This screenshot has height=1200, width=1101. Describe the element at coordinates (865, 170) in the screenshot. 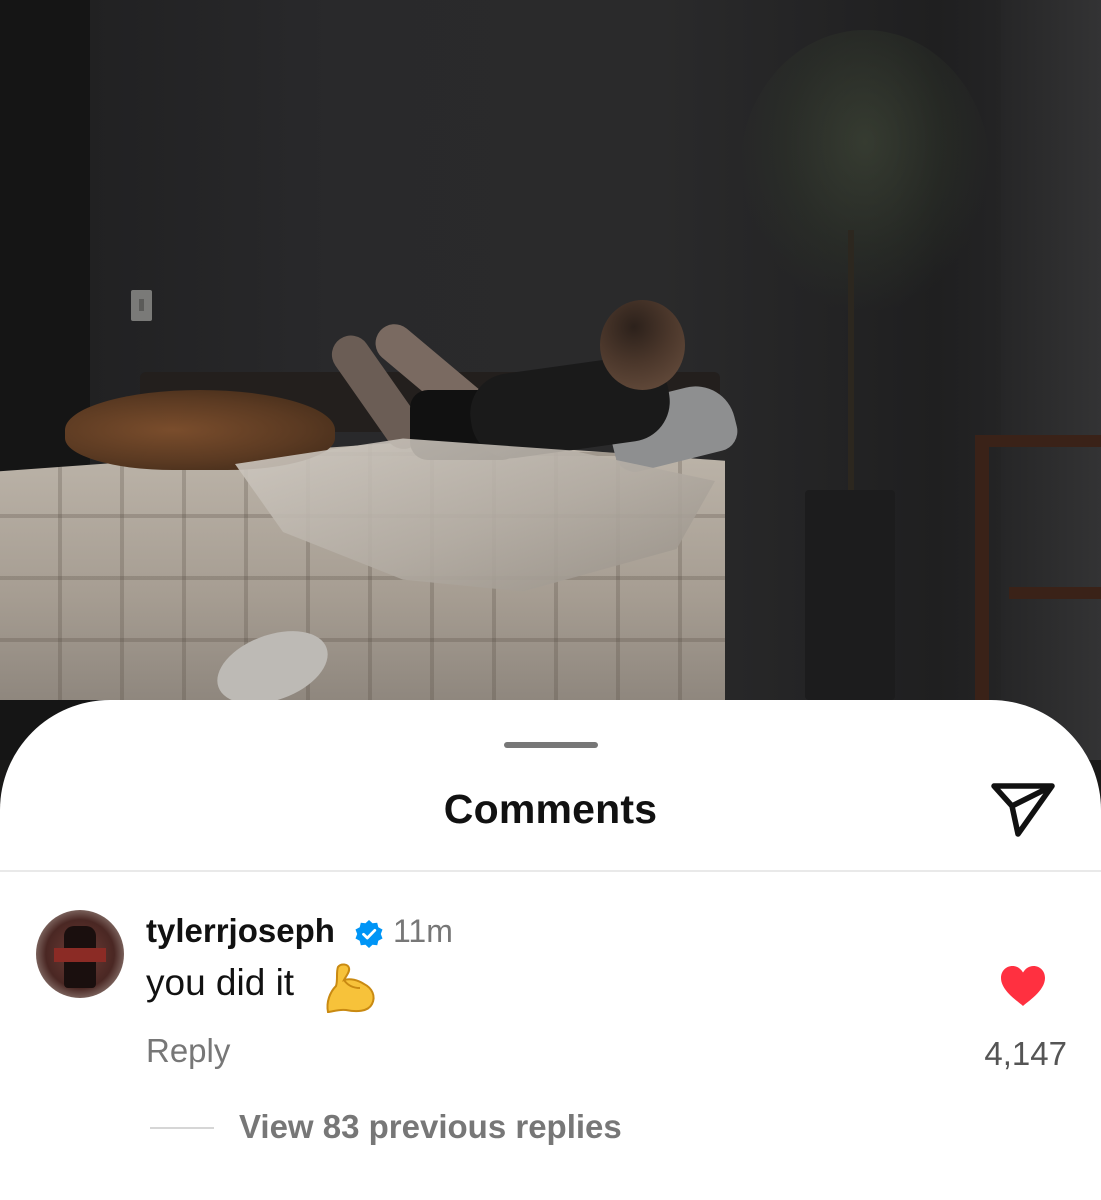

I see `photo-plant` at that location.